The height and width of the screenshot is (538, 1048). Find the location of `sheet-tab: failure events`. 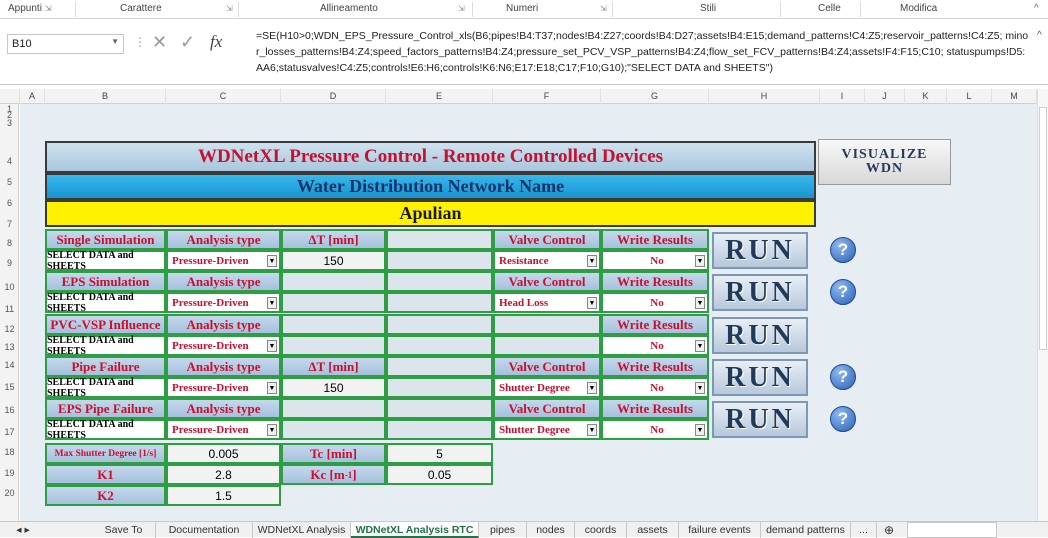

sheet-tab: failure events is located at coordinates (720, 530).